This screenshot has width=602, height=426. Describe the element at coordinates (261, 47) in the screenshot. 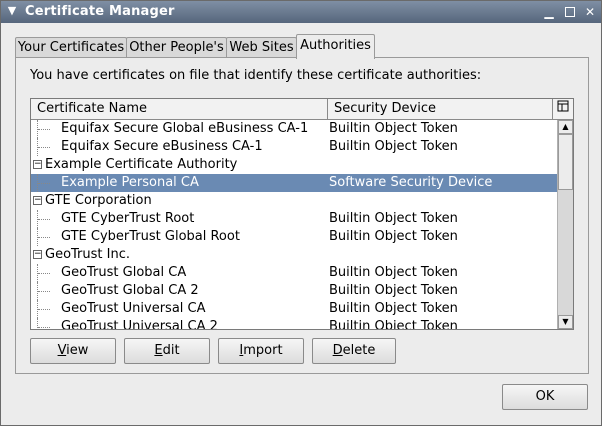

I see `tab-web-sites: Web Sites` at that location.